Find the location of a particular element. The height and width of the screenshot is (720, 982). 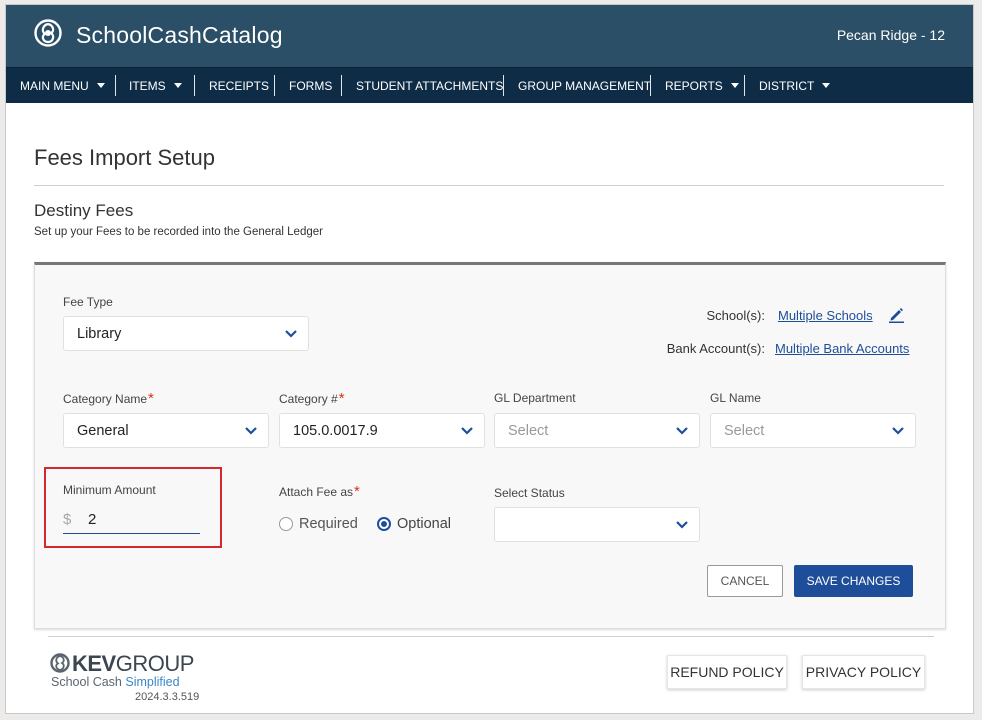

radio-checked-icon is located at coordinates (384, 524).